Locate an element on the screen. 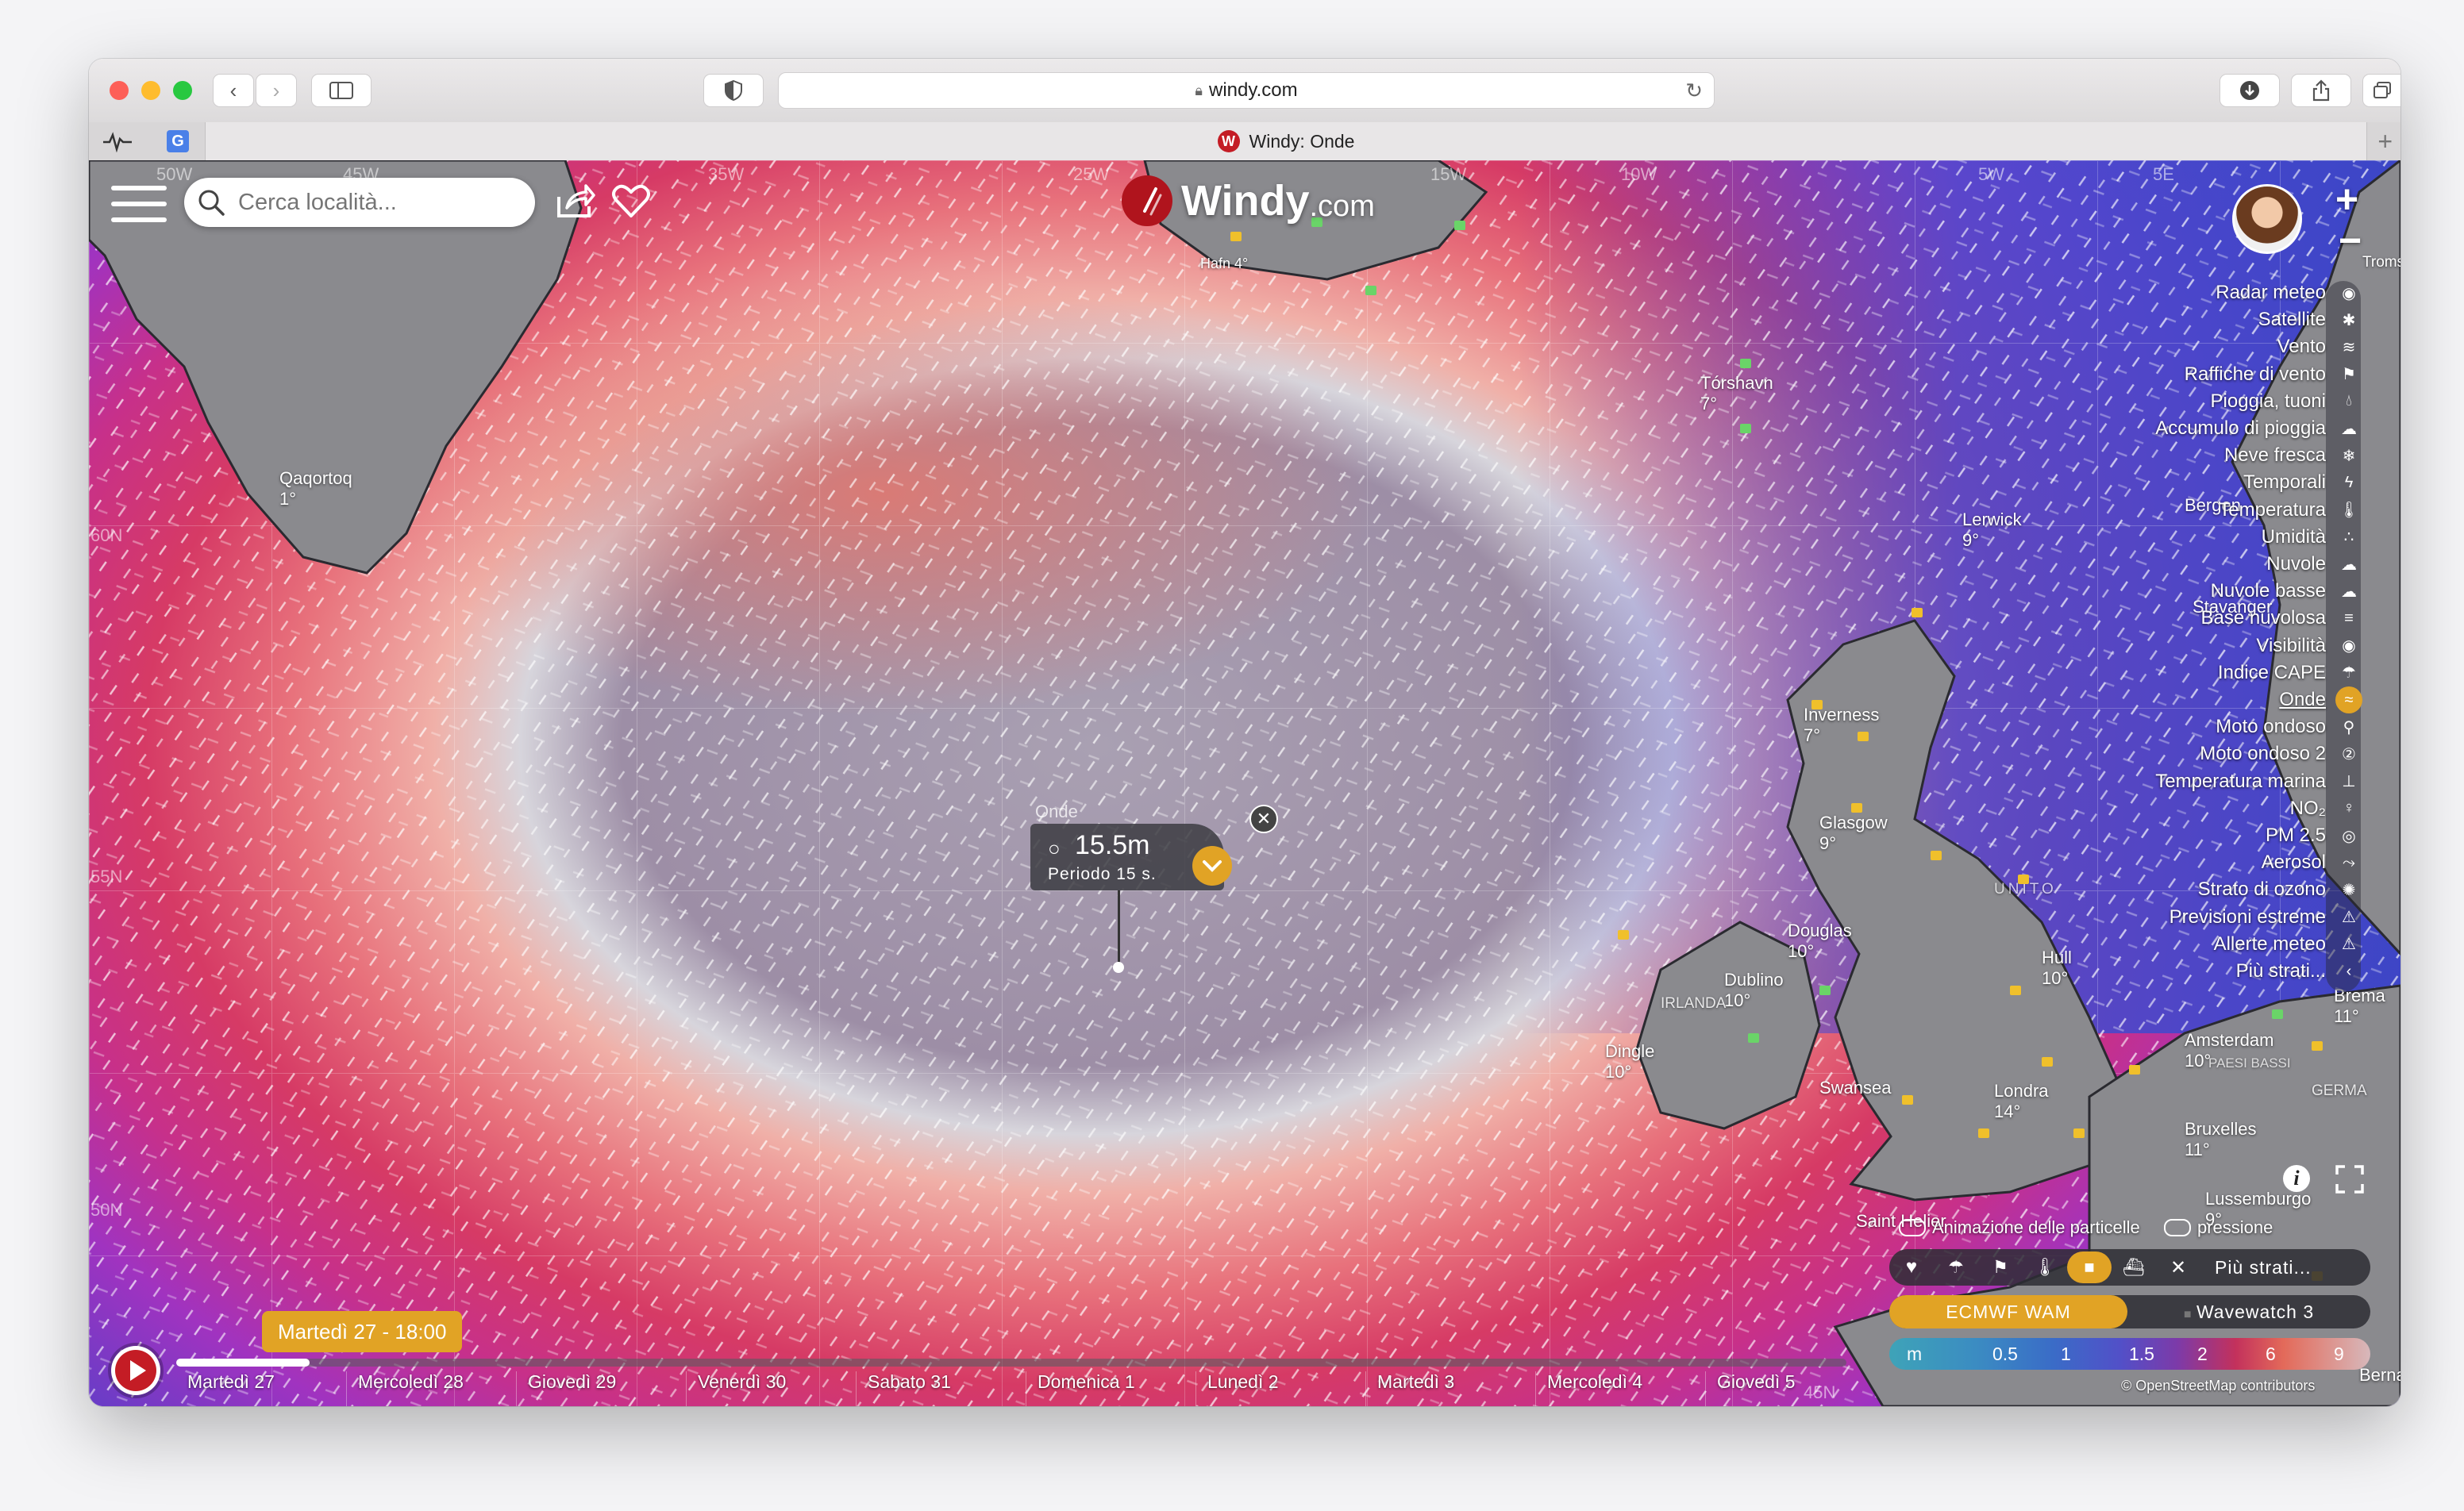  sidebar-toggle-button is located at coordinates (341, 90).